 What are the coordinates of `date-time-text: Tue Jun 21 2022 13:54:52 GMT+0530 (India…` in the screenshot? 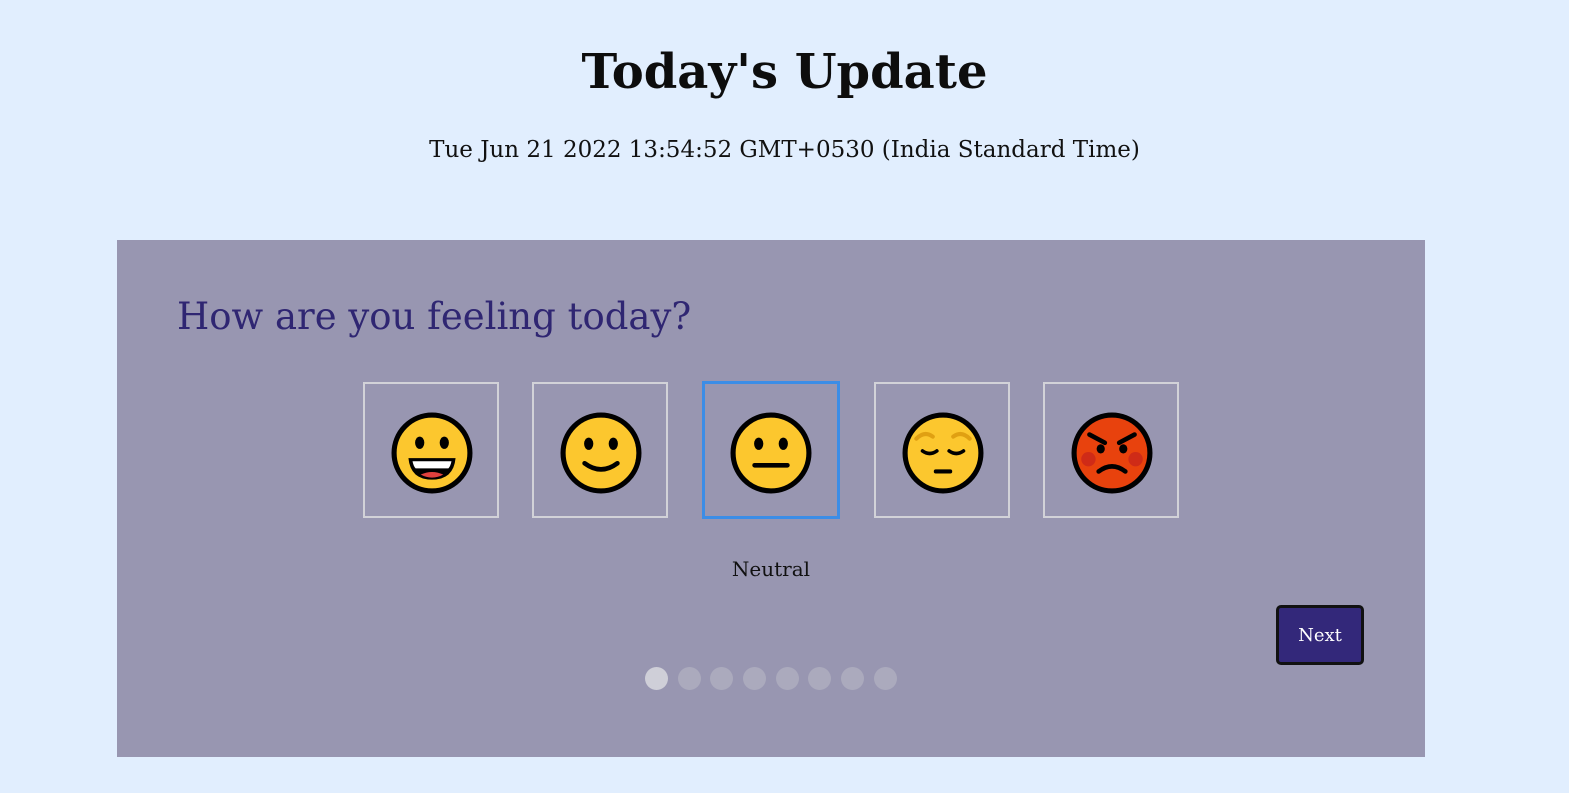 It's located at (784, 150).